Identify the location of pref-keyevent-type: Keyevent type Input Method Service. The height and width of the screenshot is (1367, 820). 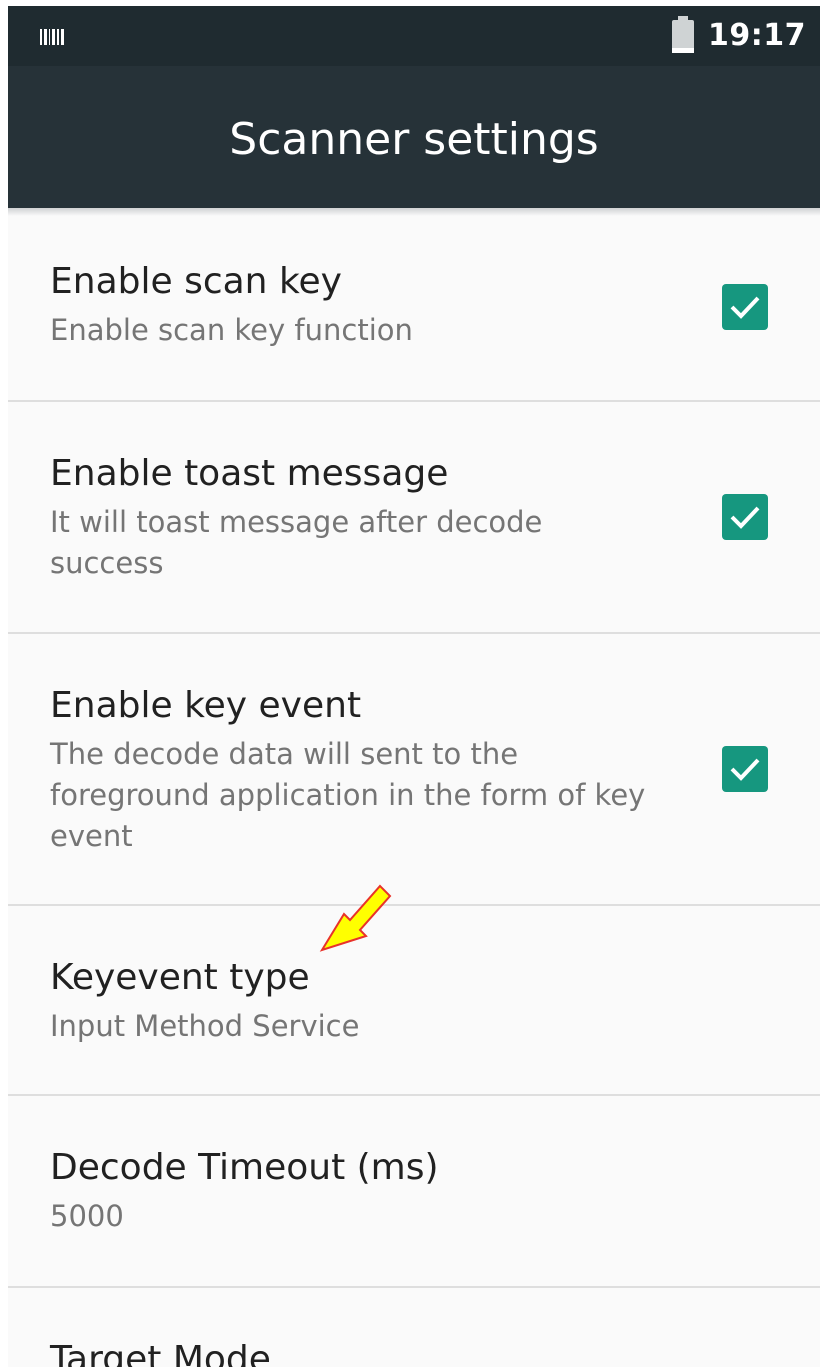
(414, 1001).